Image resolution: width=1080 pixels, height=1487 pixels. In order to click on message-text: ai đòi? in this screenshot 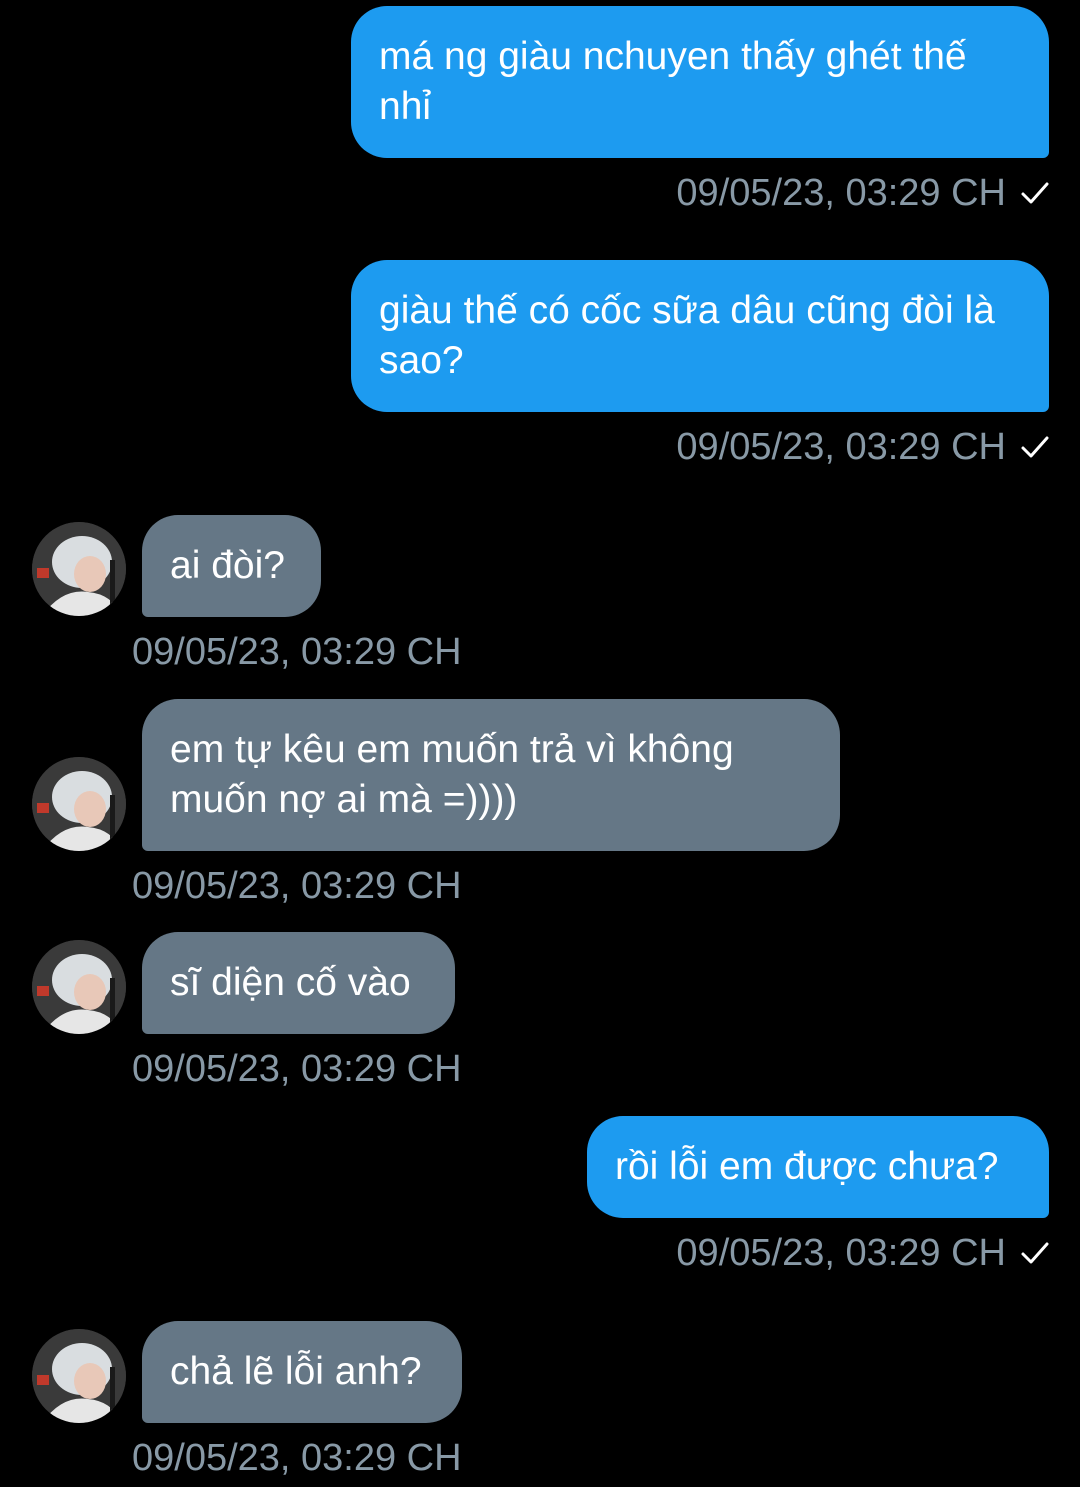, I will do `click(227, 565)`.